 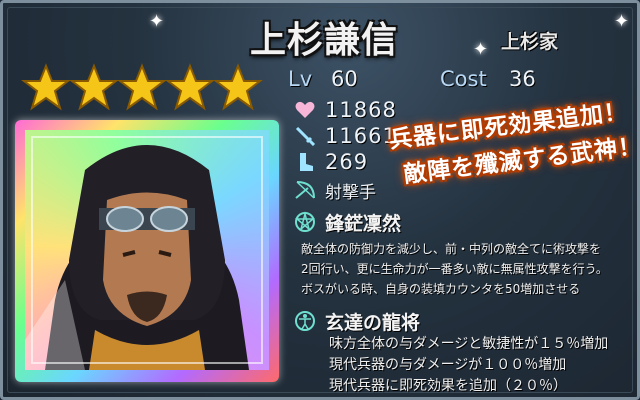 I want to click on skill-description-line: 2回行い、更に生命力が一番多い敵に無属性攻撃を行う。, so click(x=454, y=269).